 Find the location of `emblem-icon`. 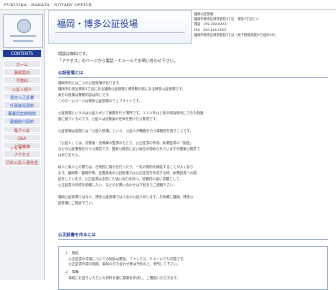

emblem-icon is located at coordinates (24, 26).